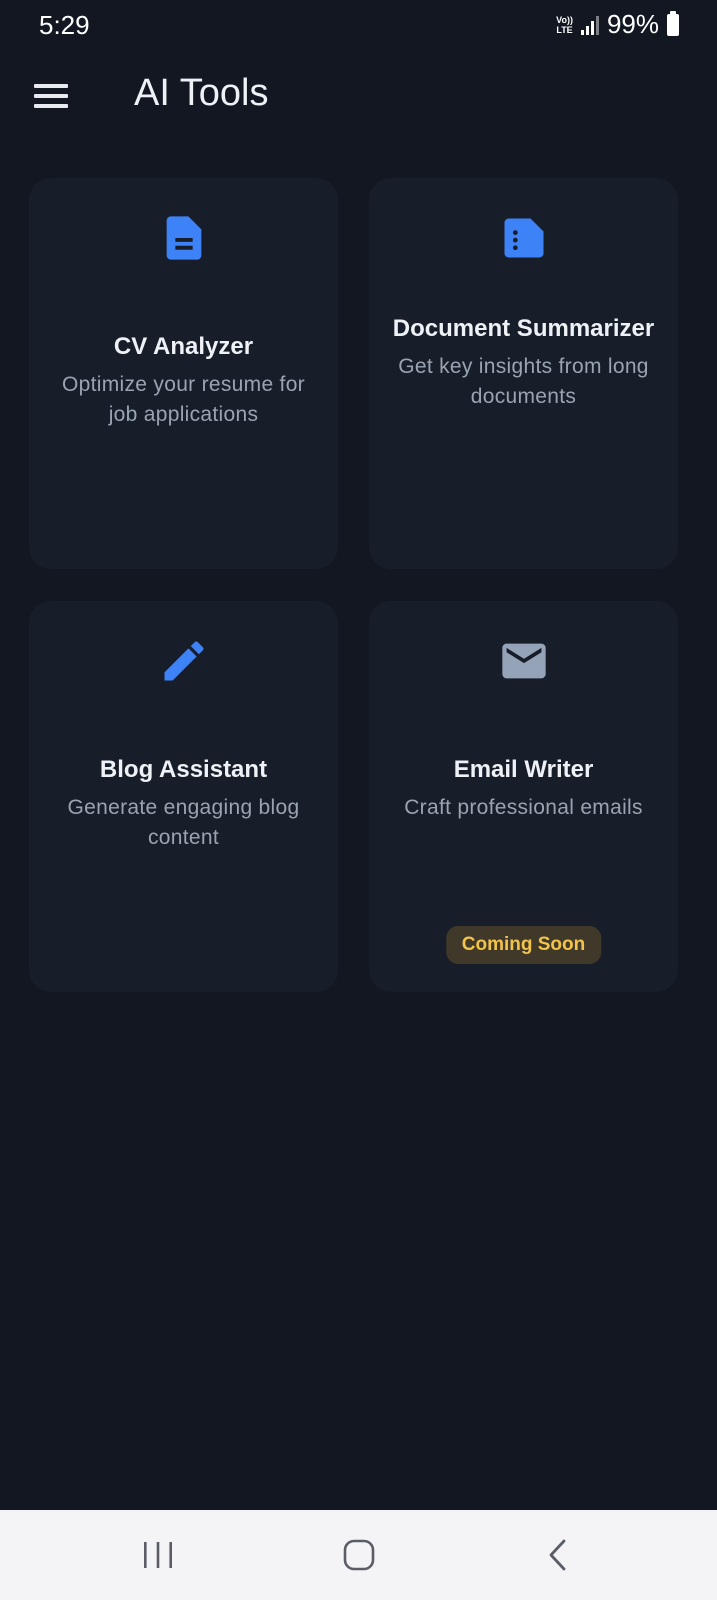 This screenshot has height=1600, width=717. I want to click on signal-strength-icon, so click(589, 25).